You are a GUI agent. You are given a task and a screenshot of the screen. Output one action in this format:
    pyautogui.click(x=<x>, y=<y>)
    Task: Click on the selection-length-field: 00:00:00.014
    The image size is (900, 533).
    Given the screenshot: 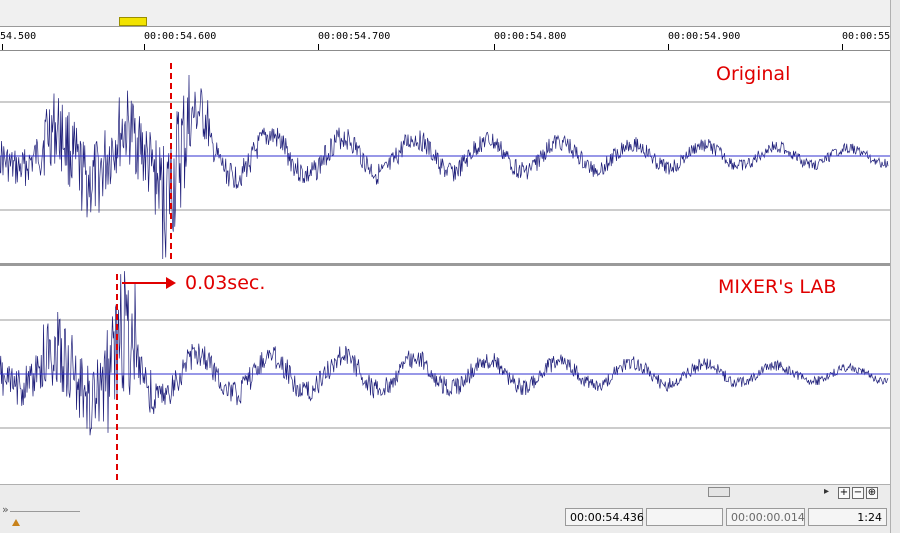 What is the action you would take?
    pyautogui.click(x=765, y=517)
    